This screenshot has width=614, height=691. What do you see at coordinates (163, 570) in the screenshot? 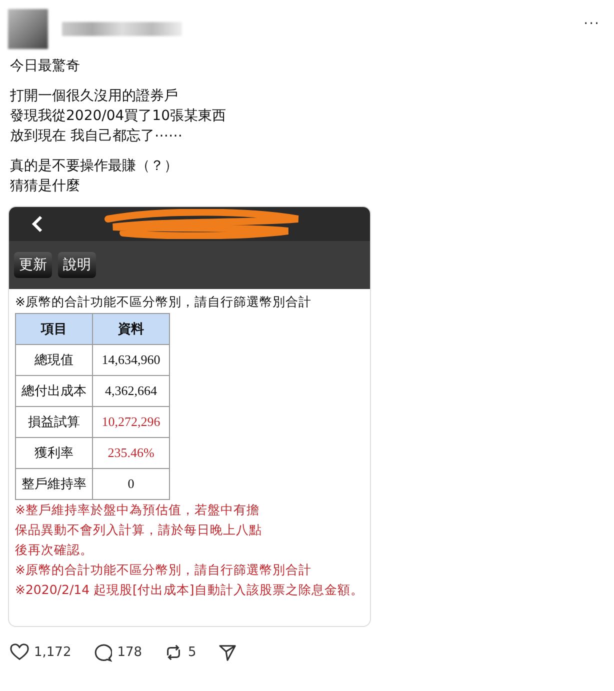
I see `note-text: ※原幣的合計功能不區分幣別，請自行篩選幣別合計` at bounding box center [163, 570].